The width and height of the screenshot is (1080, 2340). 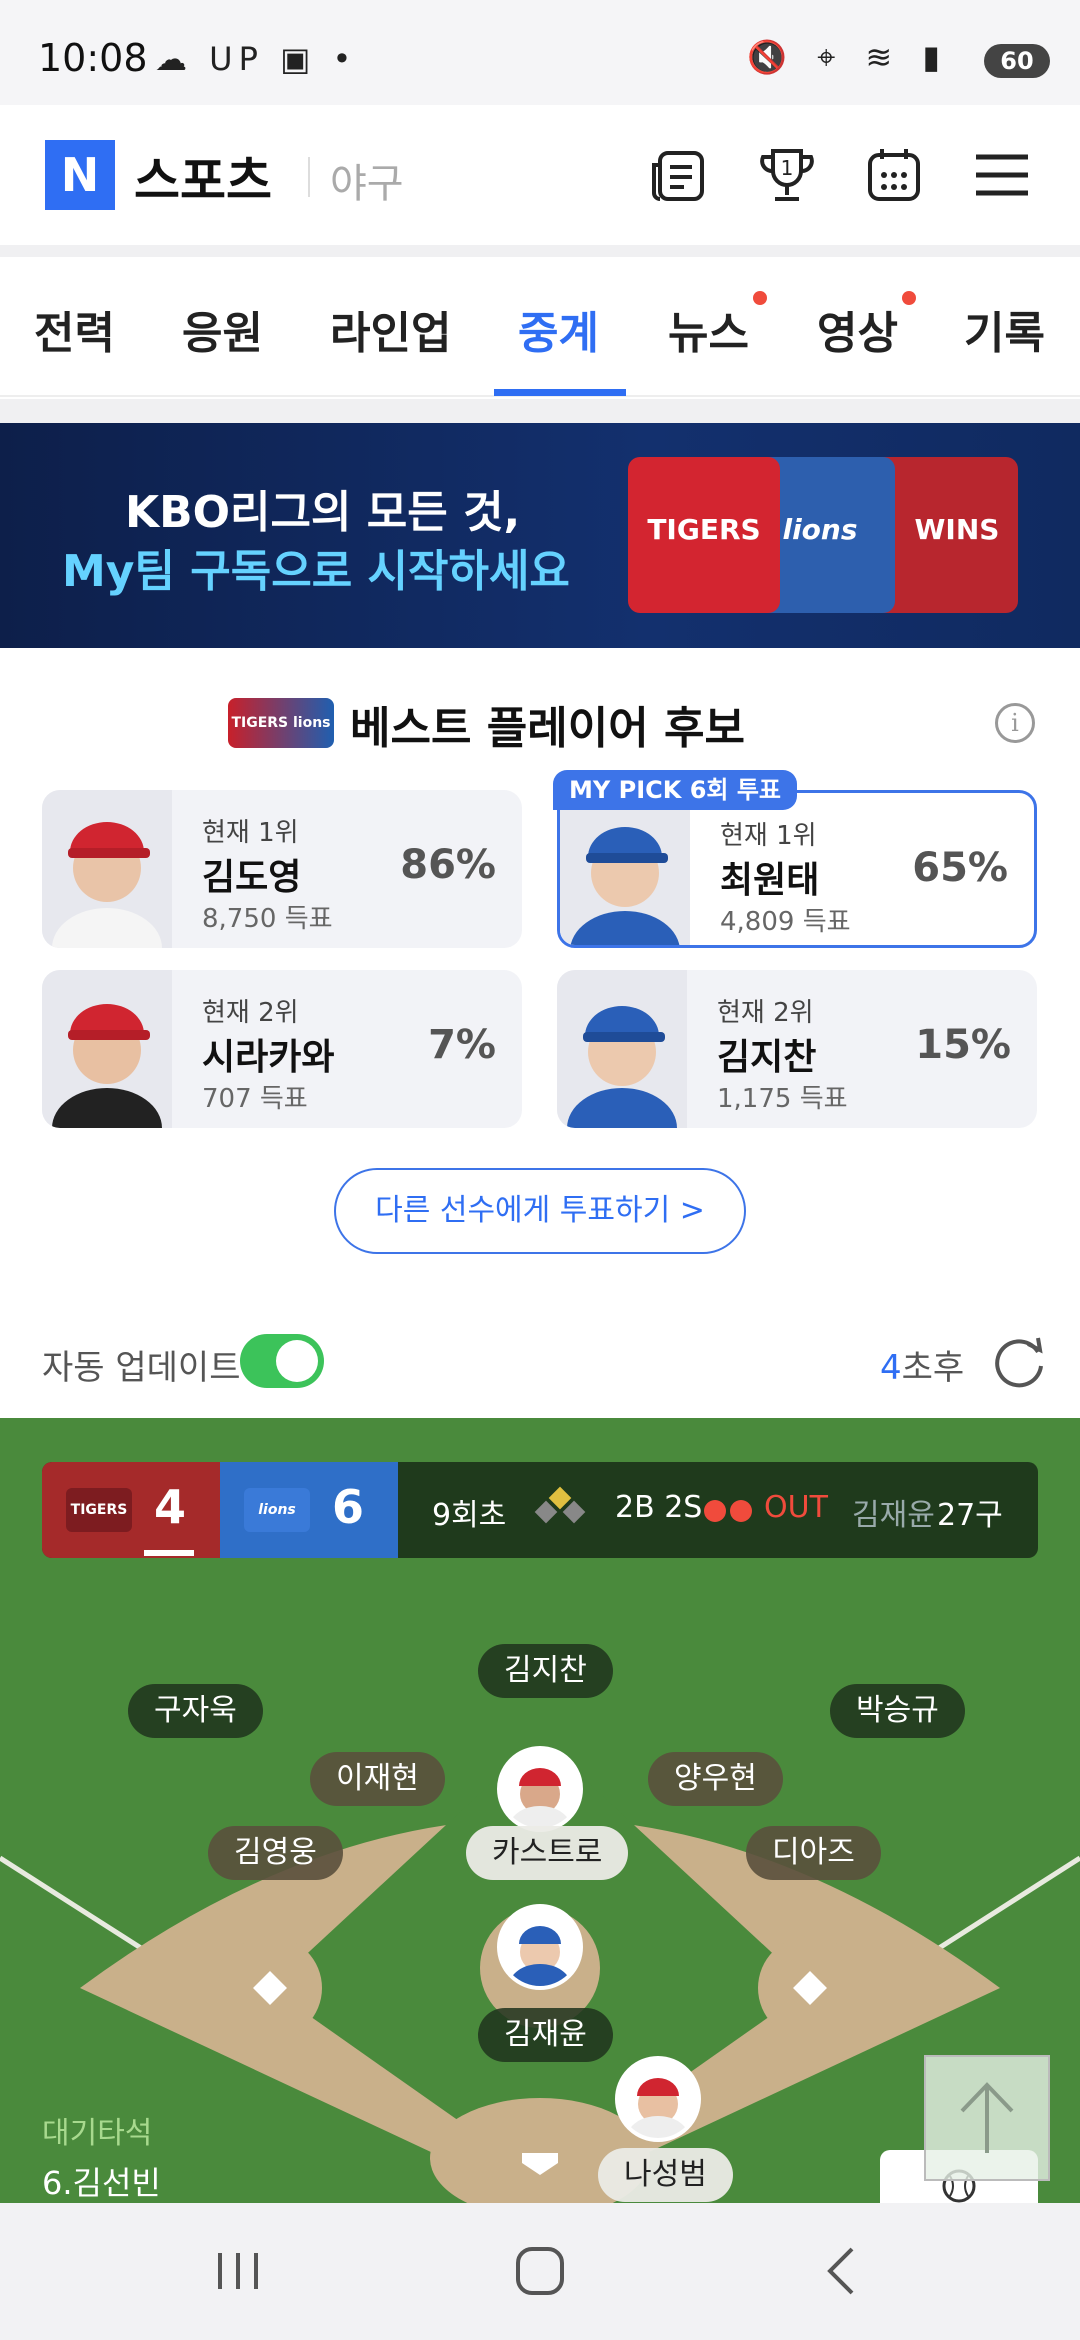 I want to click on auto-update-row: 자동 업데이트 4초후, so click(x=540, y=1368).